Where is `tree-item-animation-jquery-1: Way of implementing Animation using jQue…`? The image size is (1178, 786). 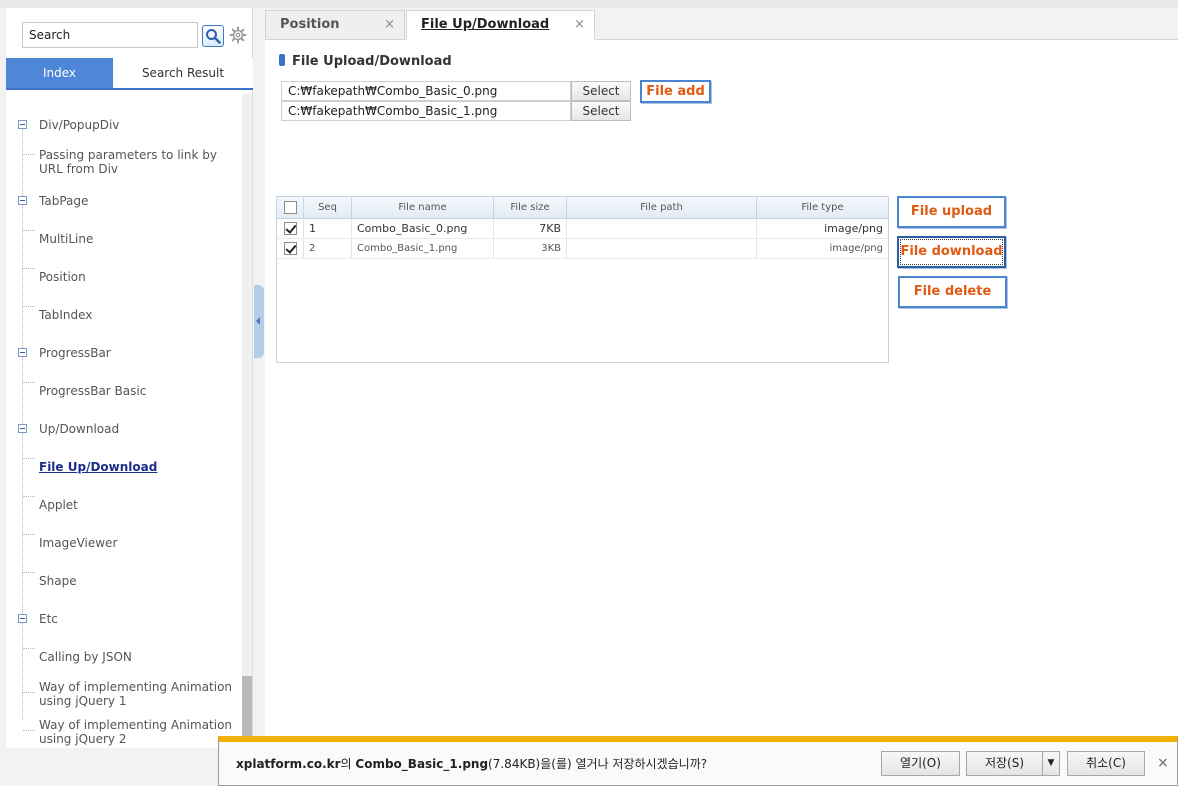 tree-item-animation-jquery-1: Way of implementing Animation using jQue… is located at coordinates (136, 694).